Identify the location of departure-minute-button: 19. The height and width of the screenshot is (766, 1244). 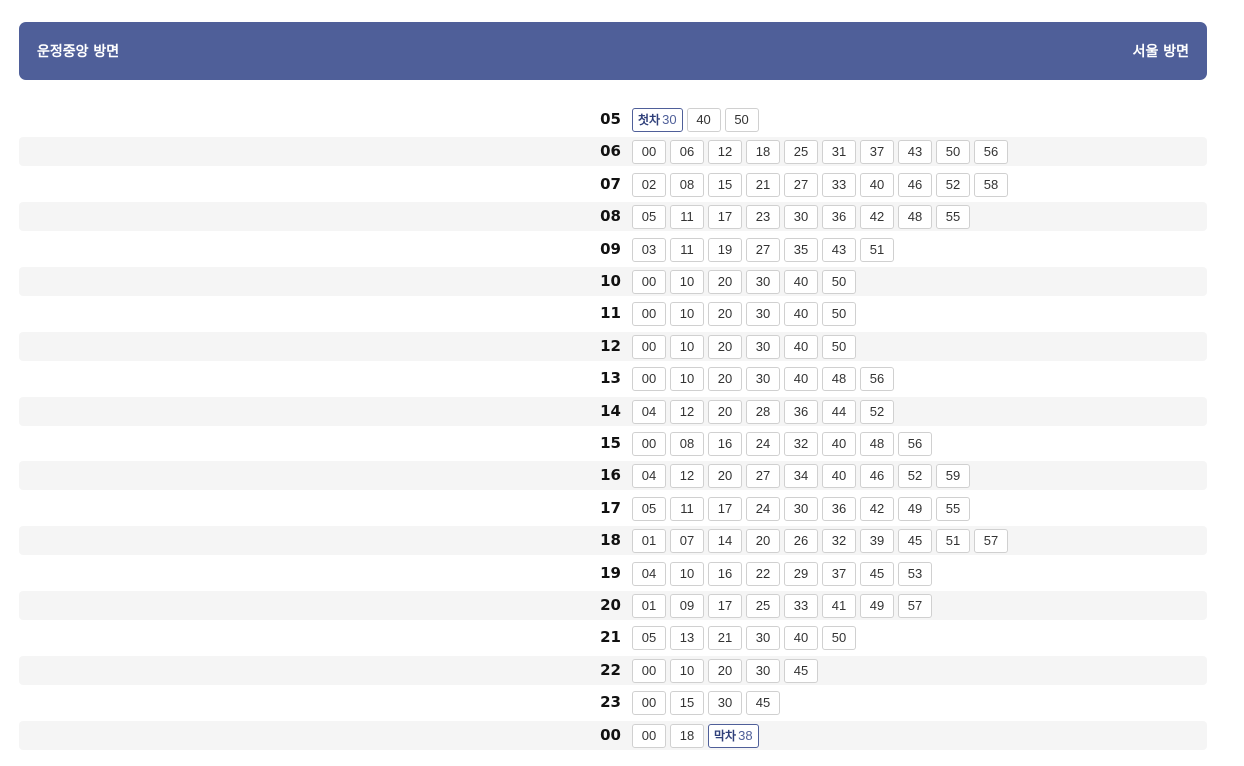
(725, 250).